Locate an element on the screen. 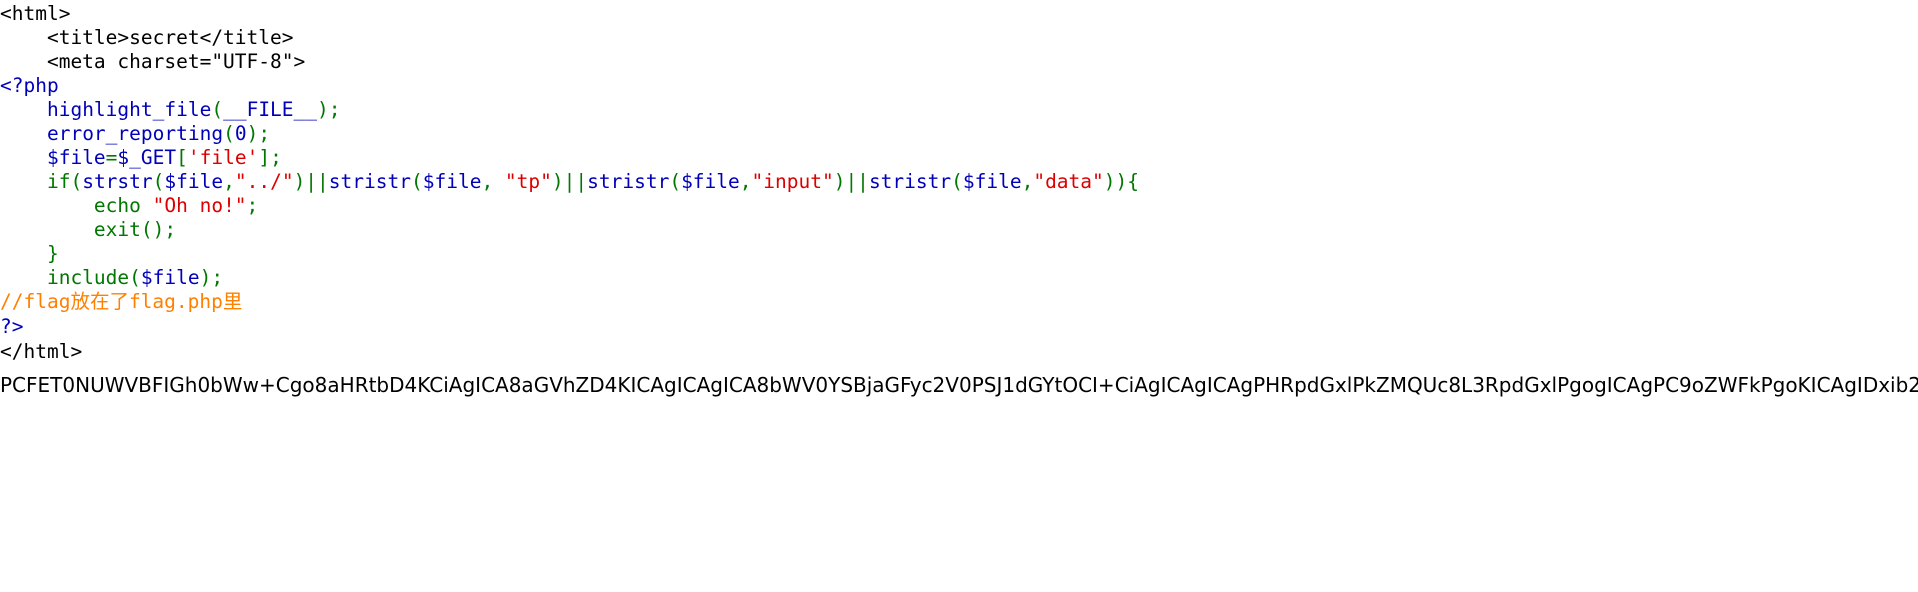 The image size is (1918, 592). code-line: <html> is located at coordinates (569, 14).